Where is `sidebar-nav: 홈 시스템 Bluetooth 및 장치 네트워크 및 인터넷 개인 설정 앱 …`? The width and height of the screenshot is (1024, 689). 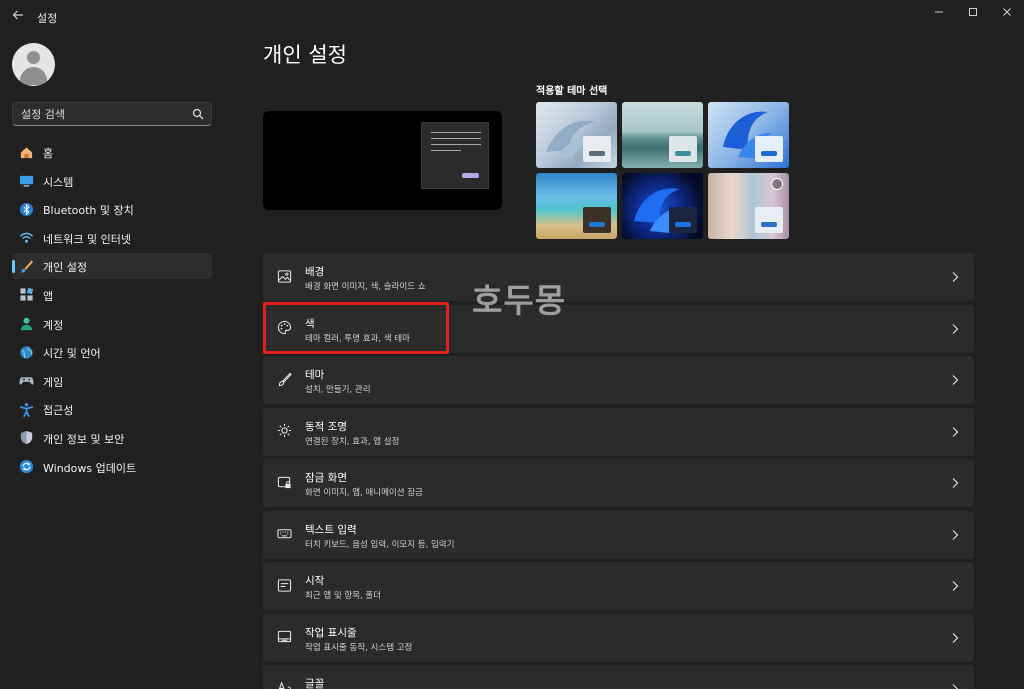
sidebar-nav: 홈 시스템 Bluetooth 및 장치 네트워크 및 인터넷 개인 설정 앱 … is located at coordinates (112, 310).